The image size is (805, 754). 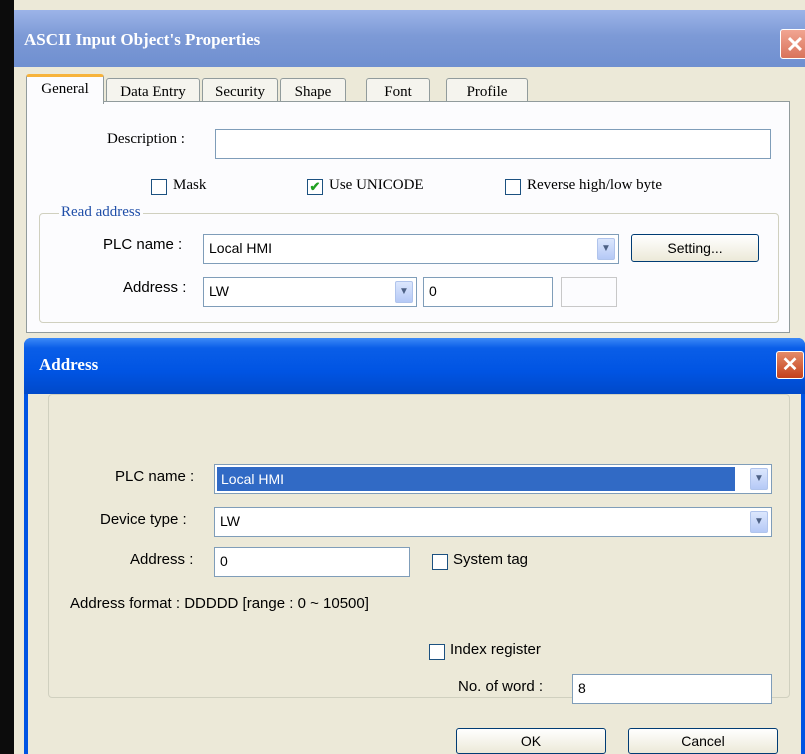 What do you see at coordinates (440, 562) in the screenshot?
I see `system-tag-checkbox` at bounding box center [440, 562].